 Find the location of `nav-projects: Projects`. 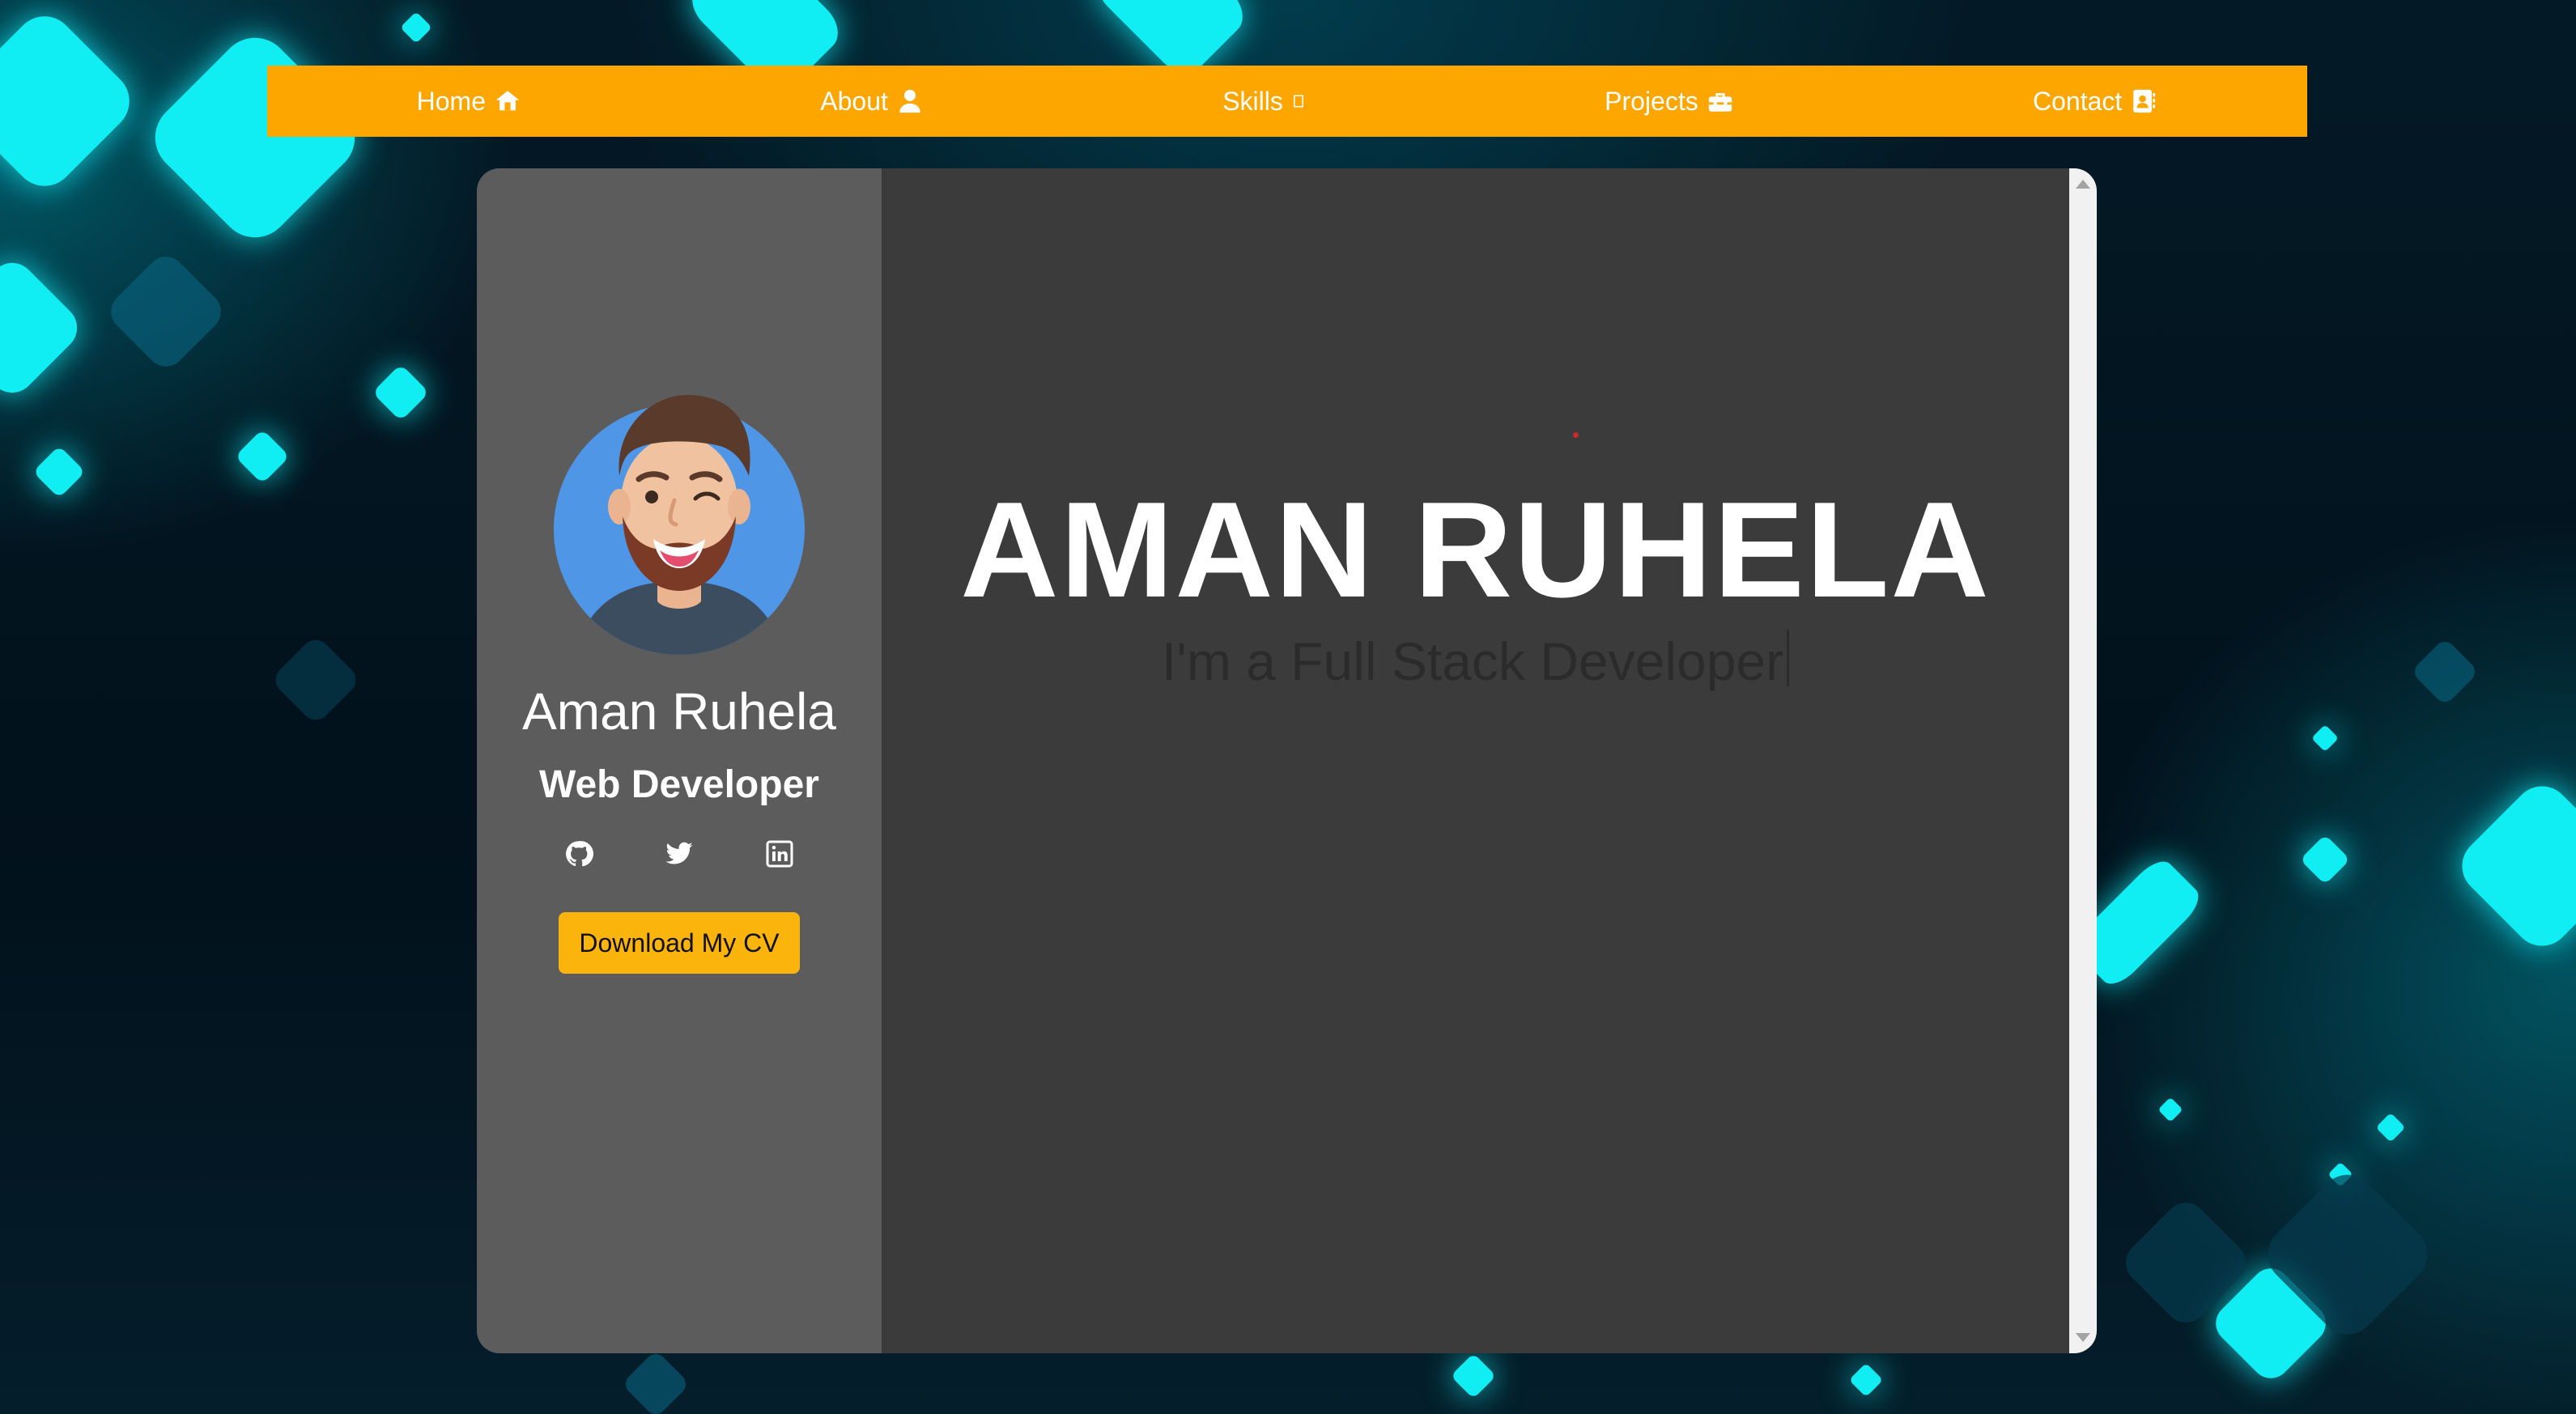

nav-projects: Projects is located at coordinates (1669, 102).